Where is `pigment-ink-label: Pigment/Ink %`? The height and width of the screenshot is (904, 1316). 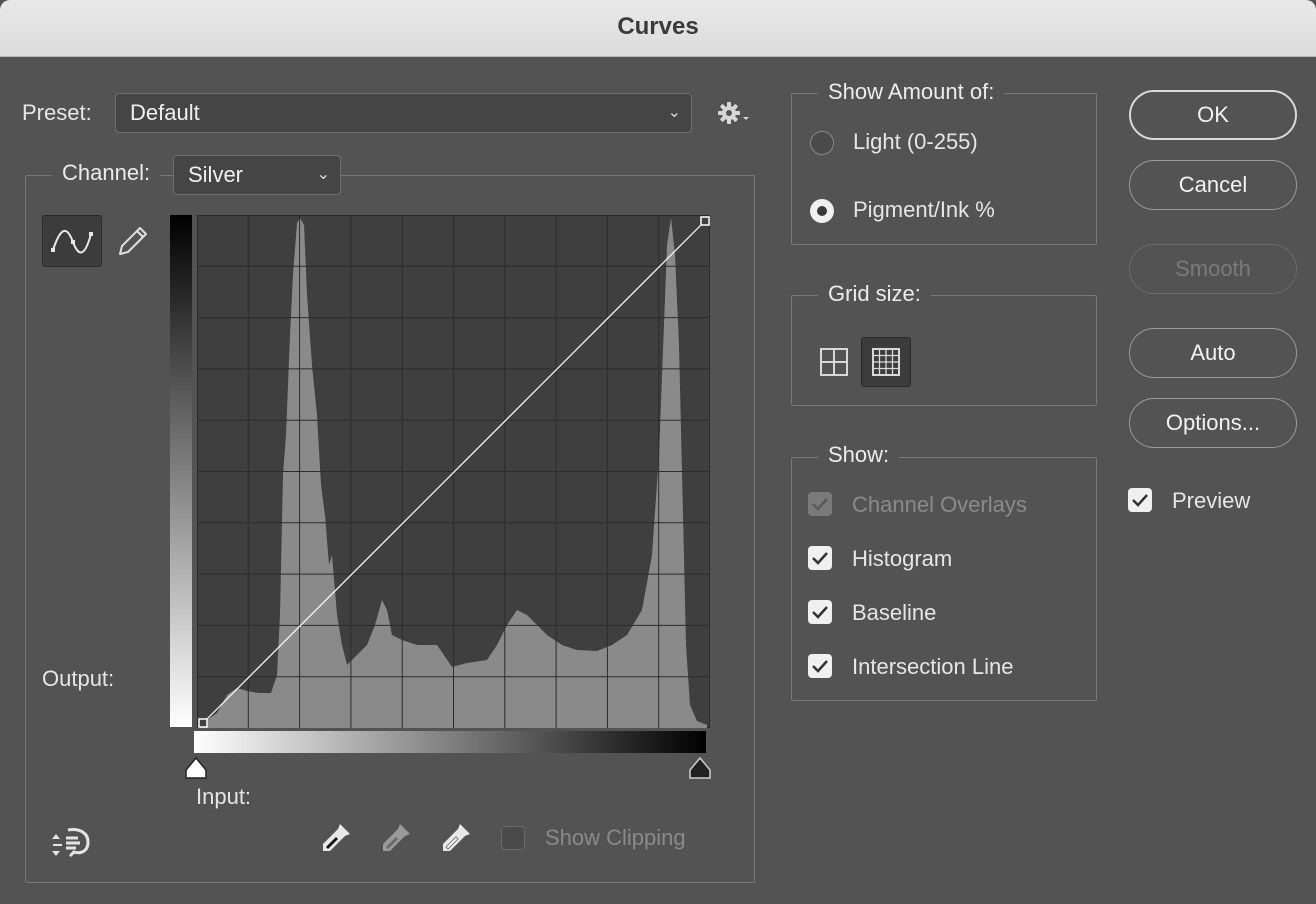
pigment-ink-label: Pigment/Ink % is located at coordinates (924, 209).